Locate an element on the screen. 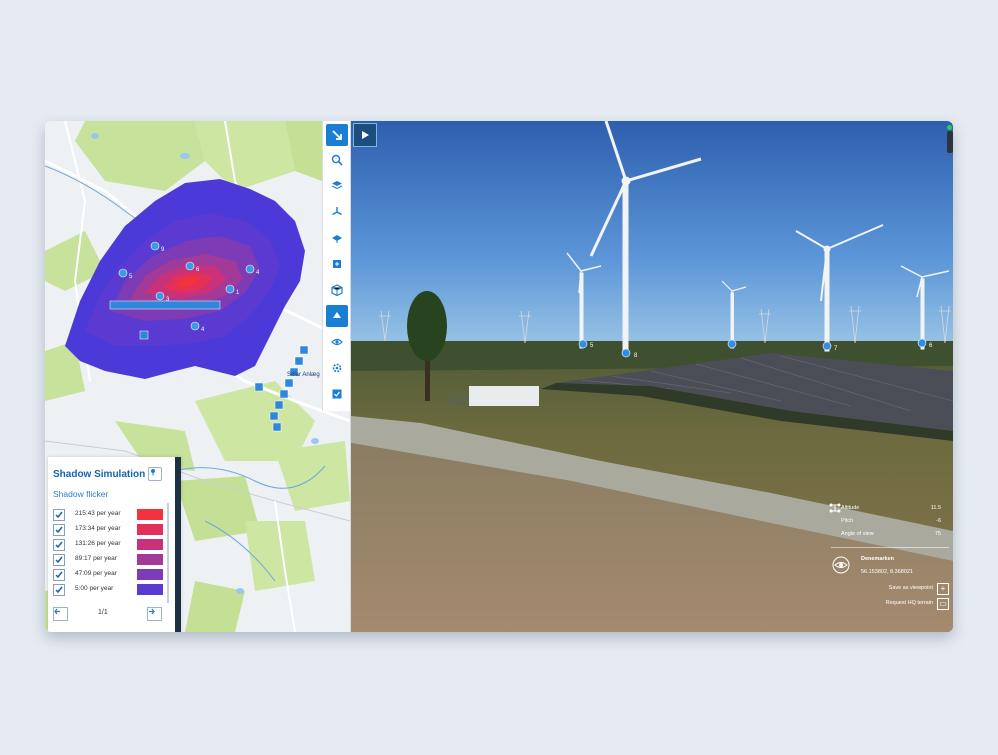 The height and width of the screenshot is (755, 998). eye-icon is located at coordinates (337, 342).